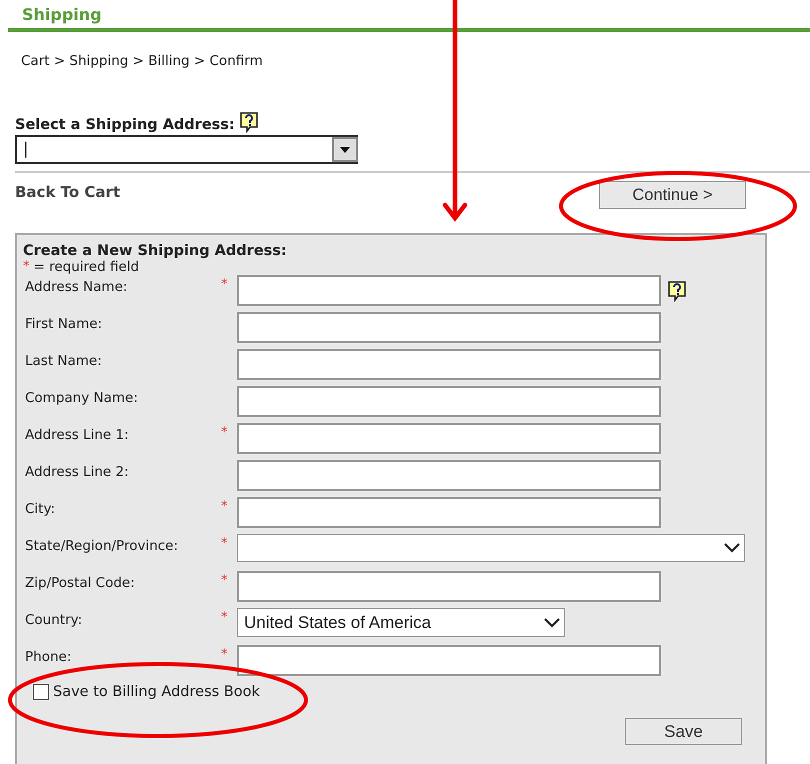 The image size is (810, 764). Describe the element at coordinates (401, 622) in the screenshot. I see `dropdown: United States of America` at that location.